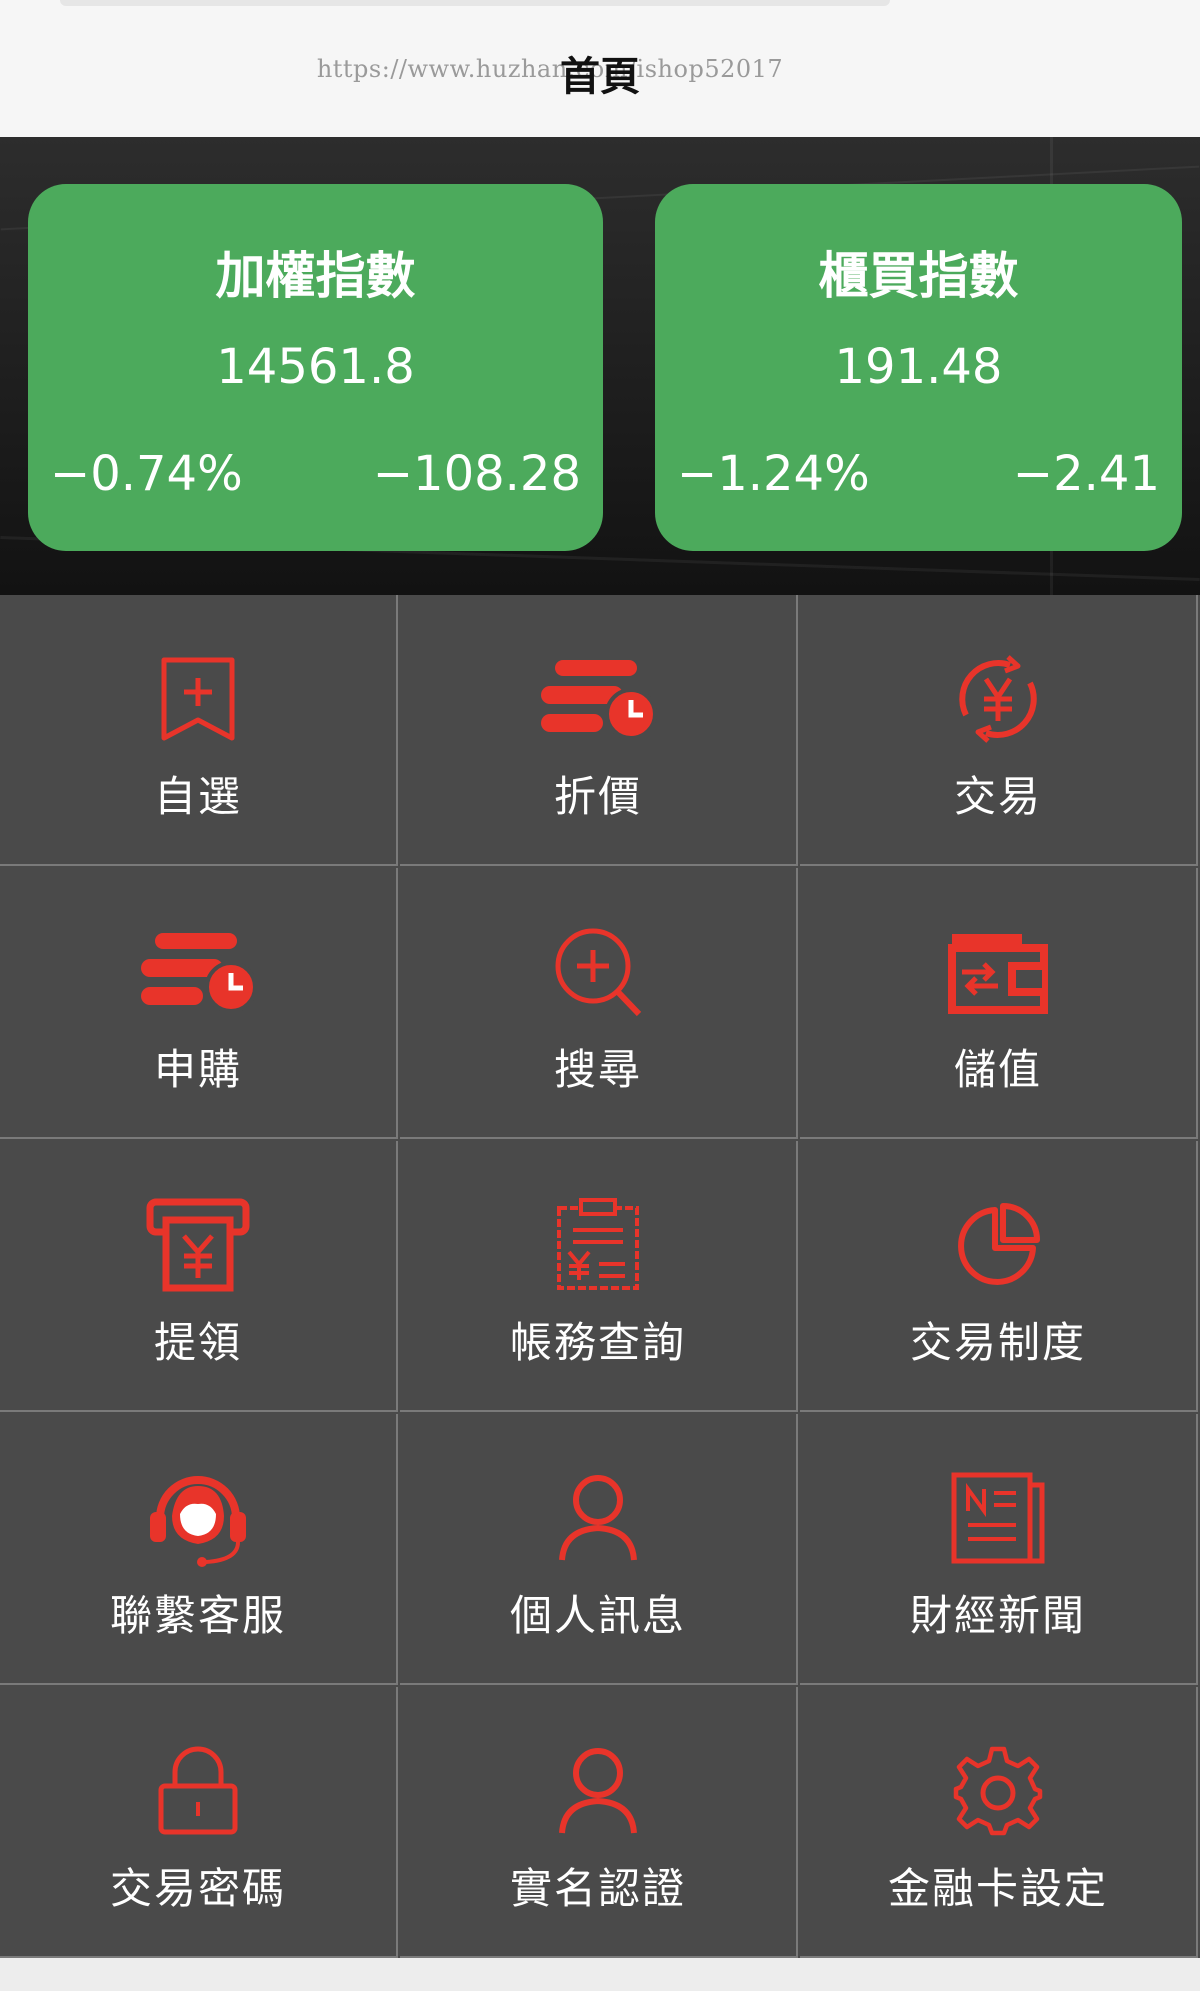 Image resolution: width=1200 pixels, height=1991 pixels. Describe the element at coordinates (998, 972) in the screenshot. I see `wallet-arrow-icon` at that location.